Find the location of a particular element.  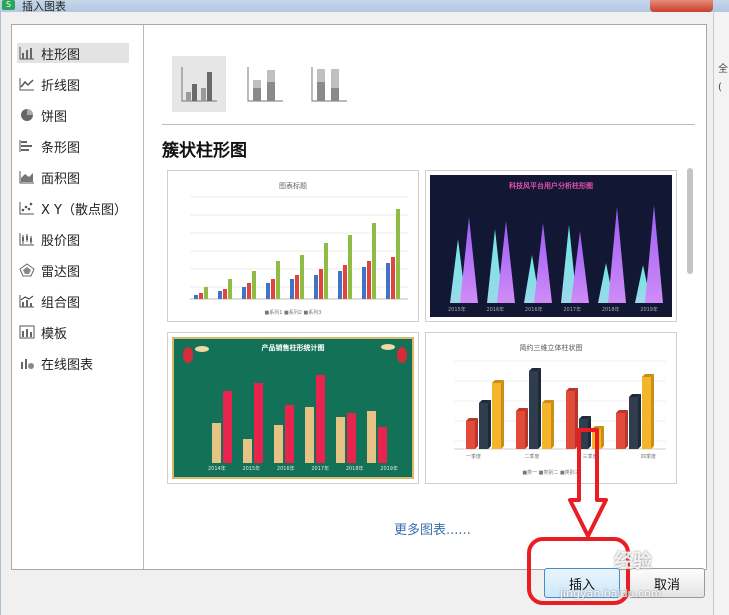

watermark-url: jingyan.baidu.com is located at coordinates (611, 593).